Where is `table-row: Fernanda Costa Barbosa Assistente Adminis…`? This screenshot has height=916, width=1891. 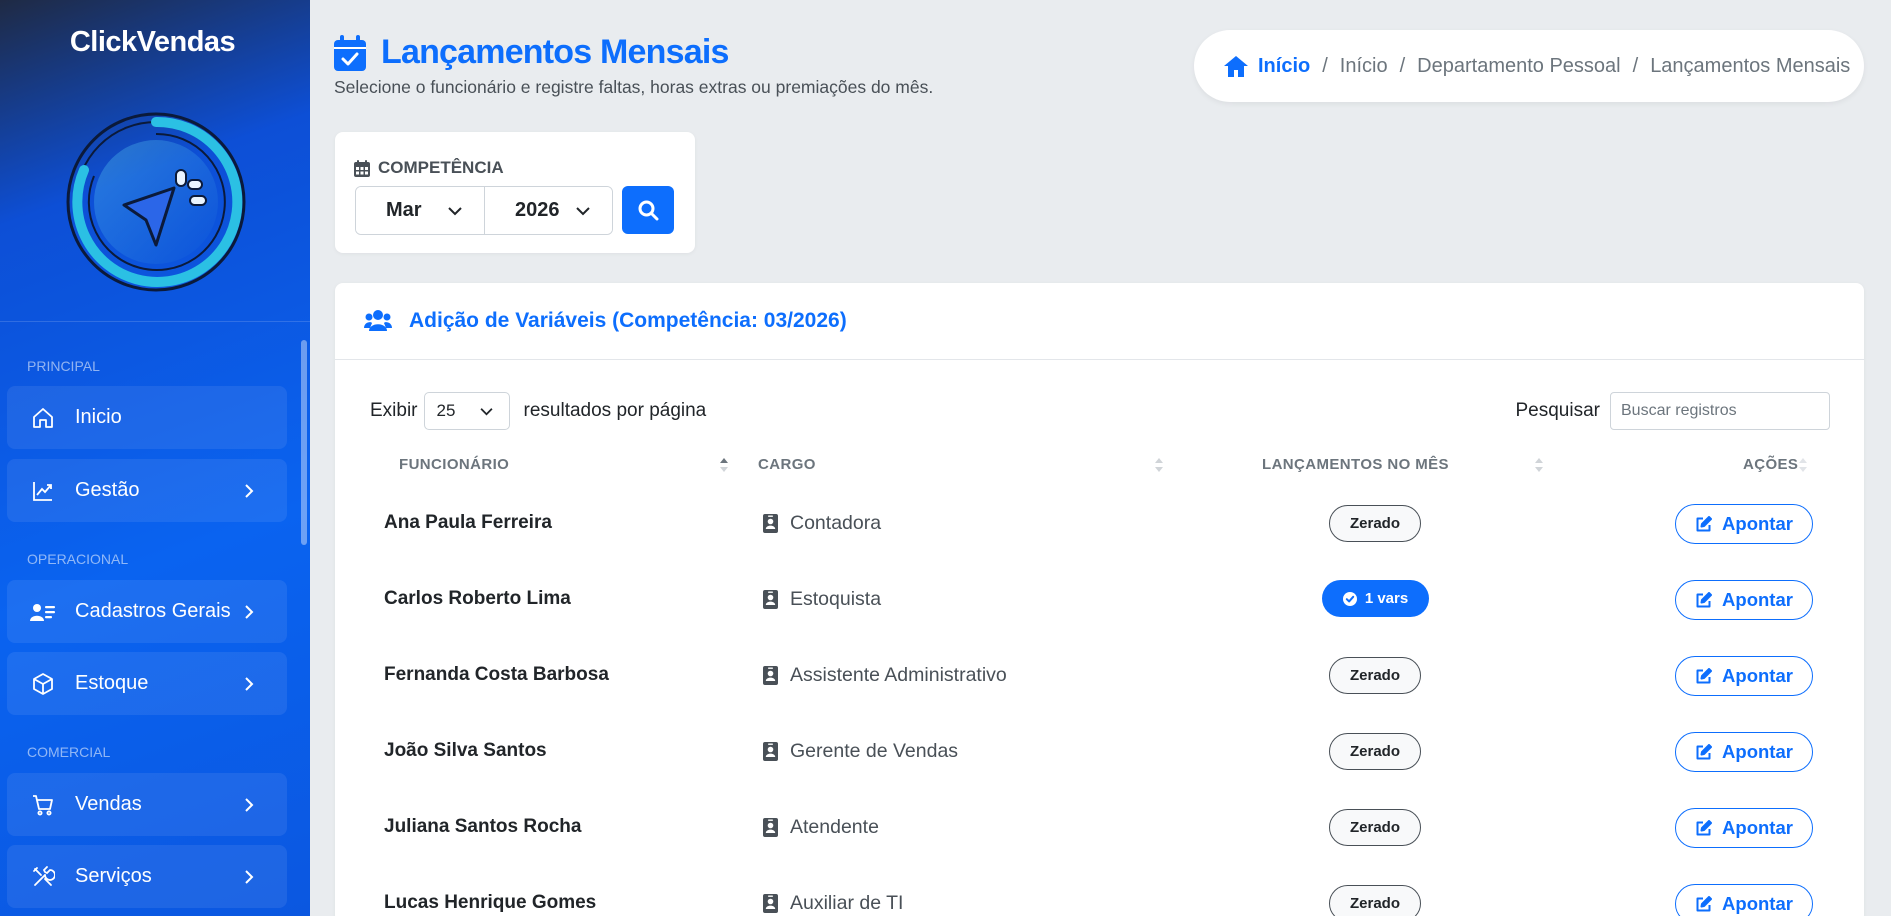
table-row: Fernanda Costa Barbosa Assistente Adminis… is located at coordinates (1099, 675).